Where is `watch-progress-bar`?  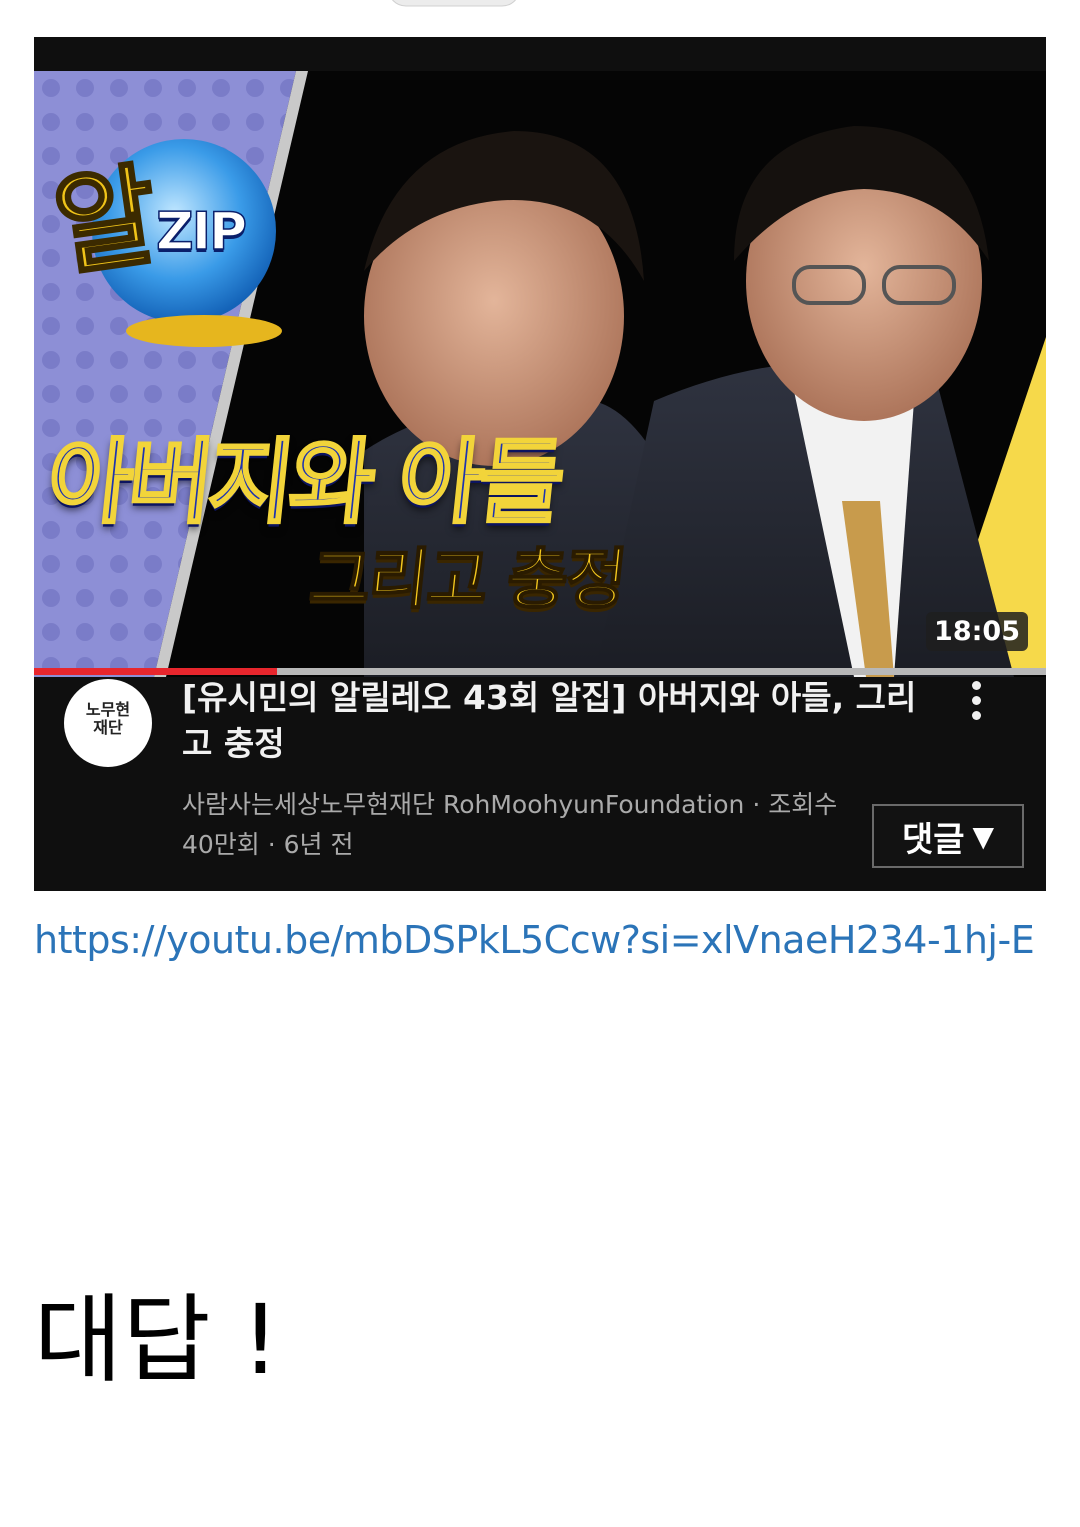
watch-progress-bar is located at coordinates (540, 671).